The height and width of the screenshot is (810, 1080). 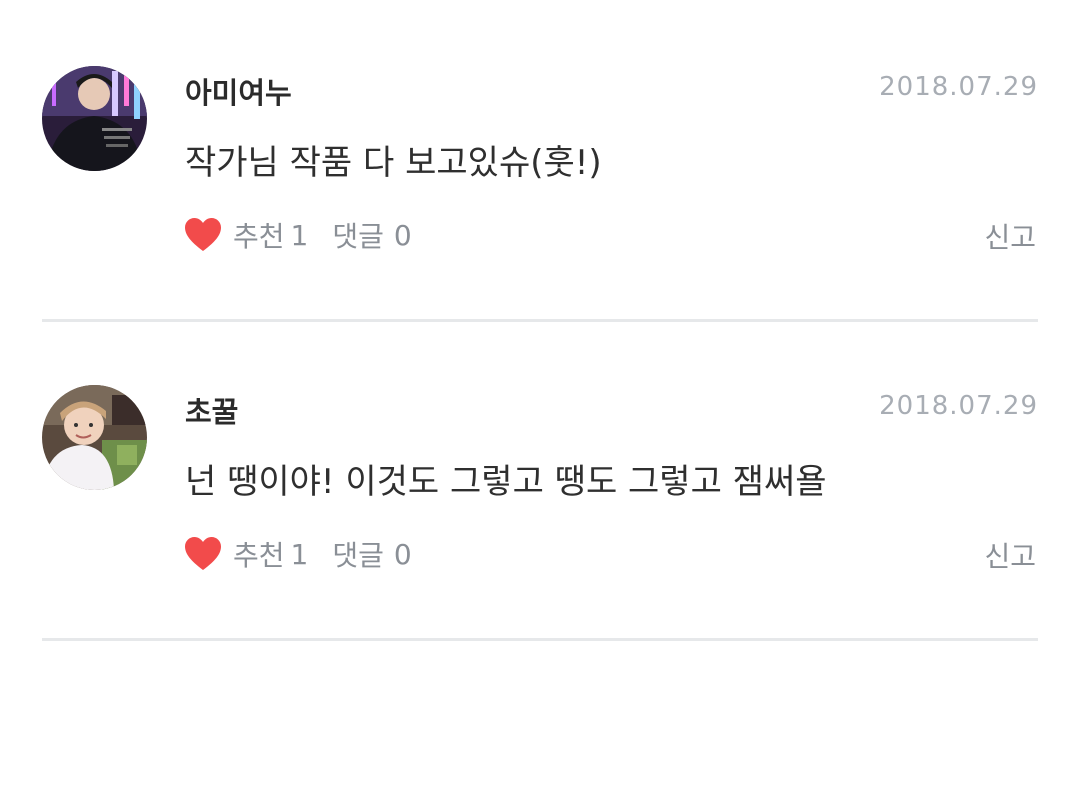 I want to click on comment-username: 초꿀, so click(x=211, y=410).